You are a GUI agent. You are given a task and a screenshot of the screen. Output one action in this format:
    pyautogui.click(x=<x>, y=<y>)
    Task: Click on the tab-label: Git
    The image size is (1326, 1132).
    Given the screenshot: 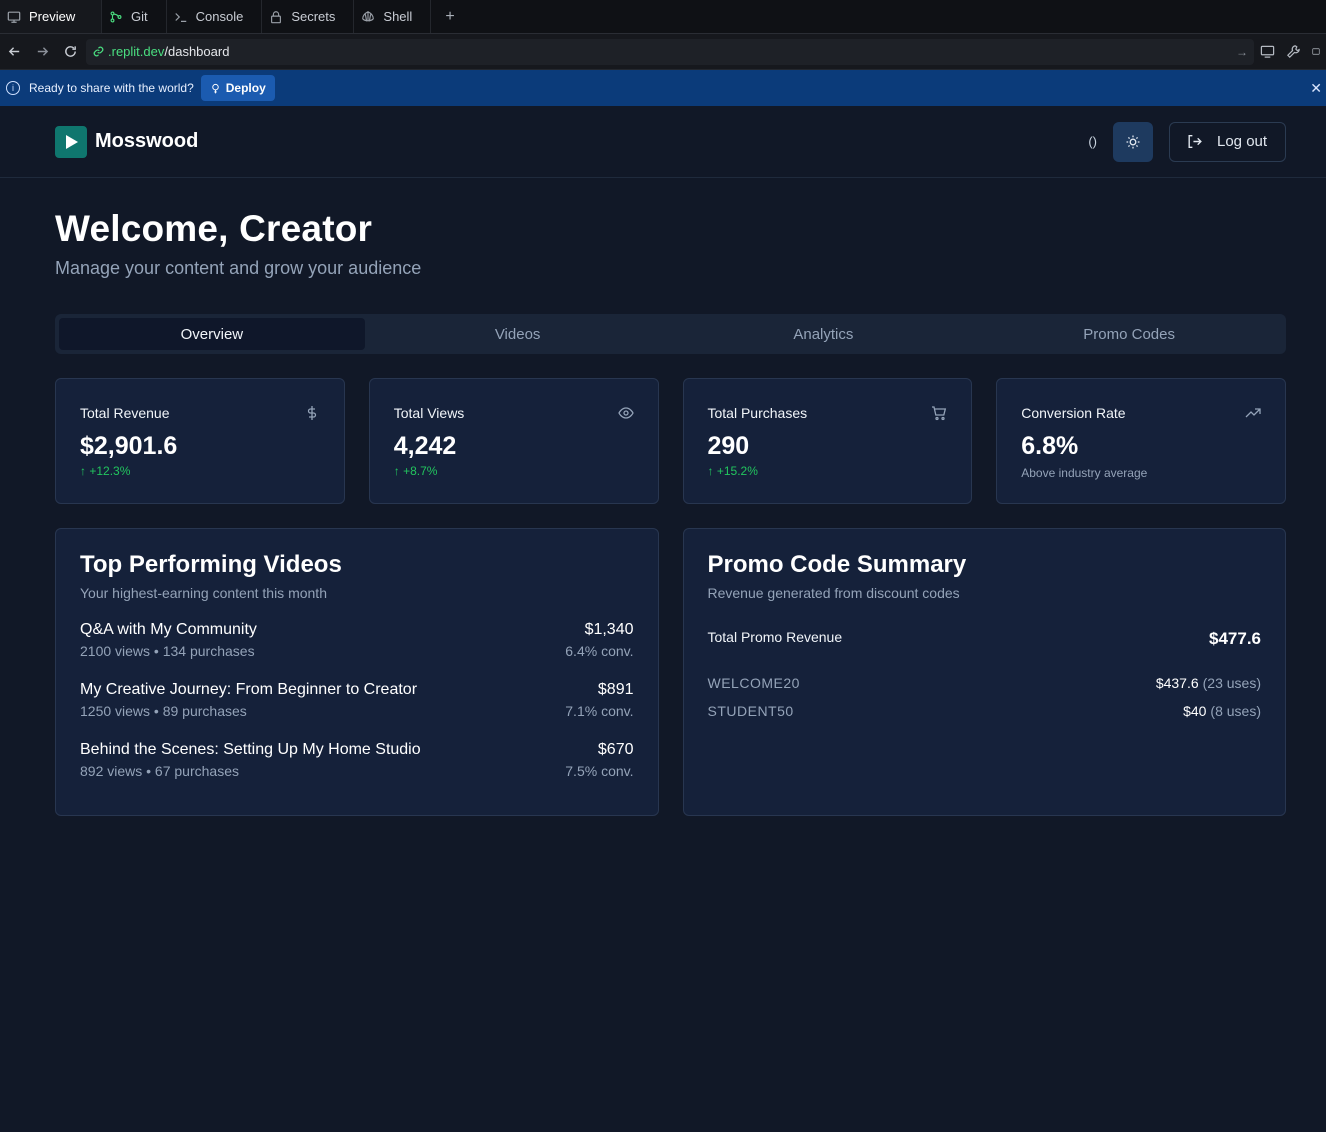 What is the action you would take?
    pyautogui.click(x=139, y=16)
    